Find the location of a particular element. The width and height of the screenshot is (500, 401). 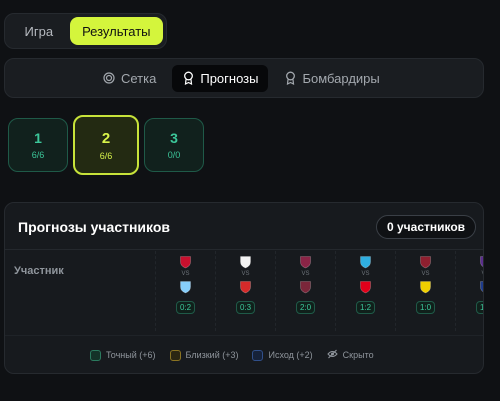

match-score: 1:0 is located at coordinates (425, 307).